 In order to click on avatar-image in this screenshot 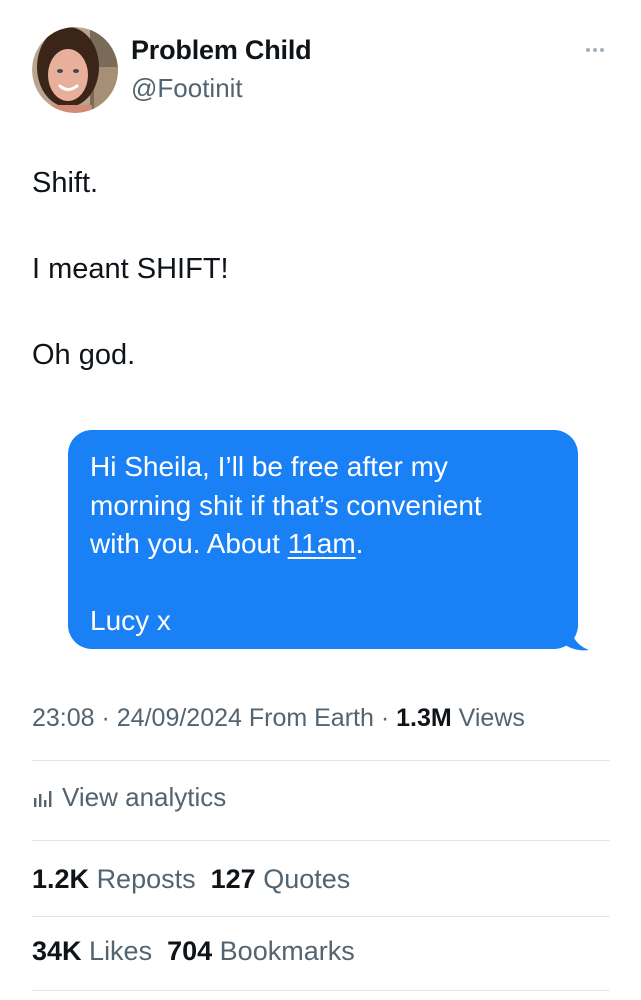, I will do `click(75, 70)`.